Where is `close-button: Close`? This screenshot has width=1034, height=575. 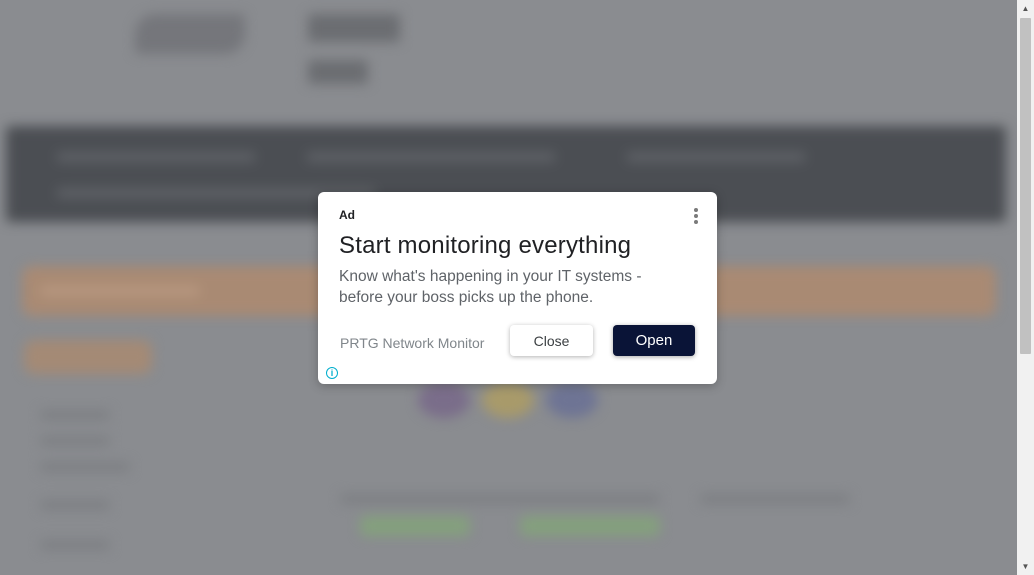 close-button: Close is located at coordinates (551, 340).